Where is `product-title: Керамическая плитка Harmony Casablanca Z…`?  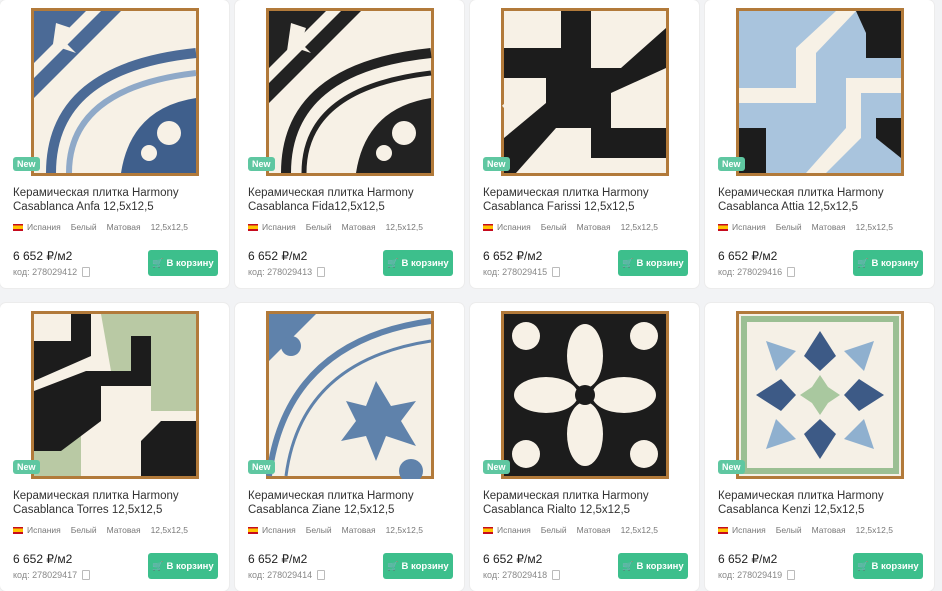
product-title: Керамическая плитка Harmony Casablanca Z… is located at coordinates (350, 503).